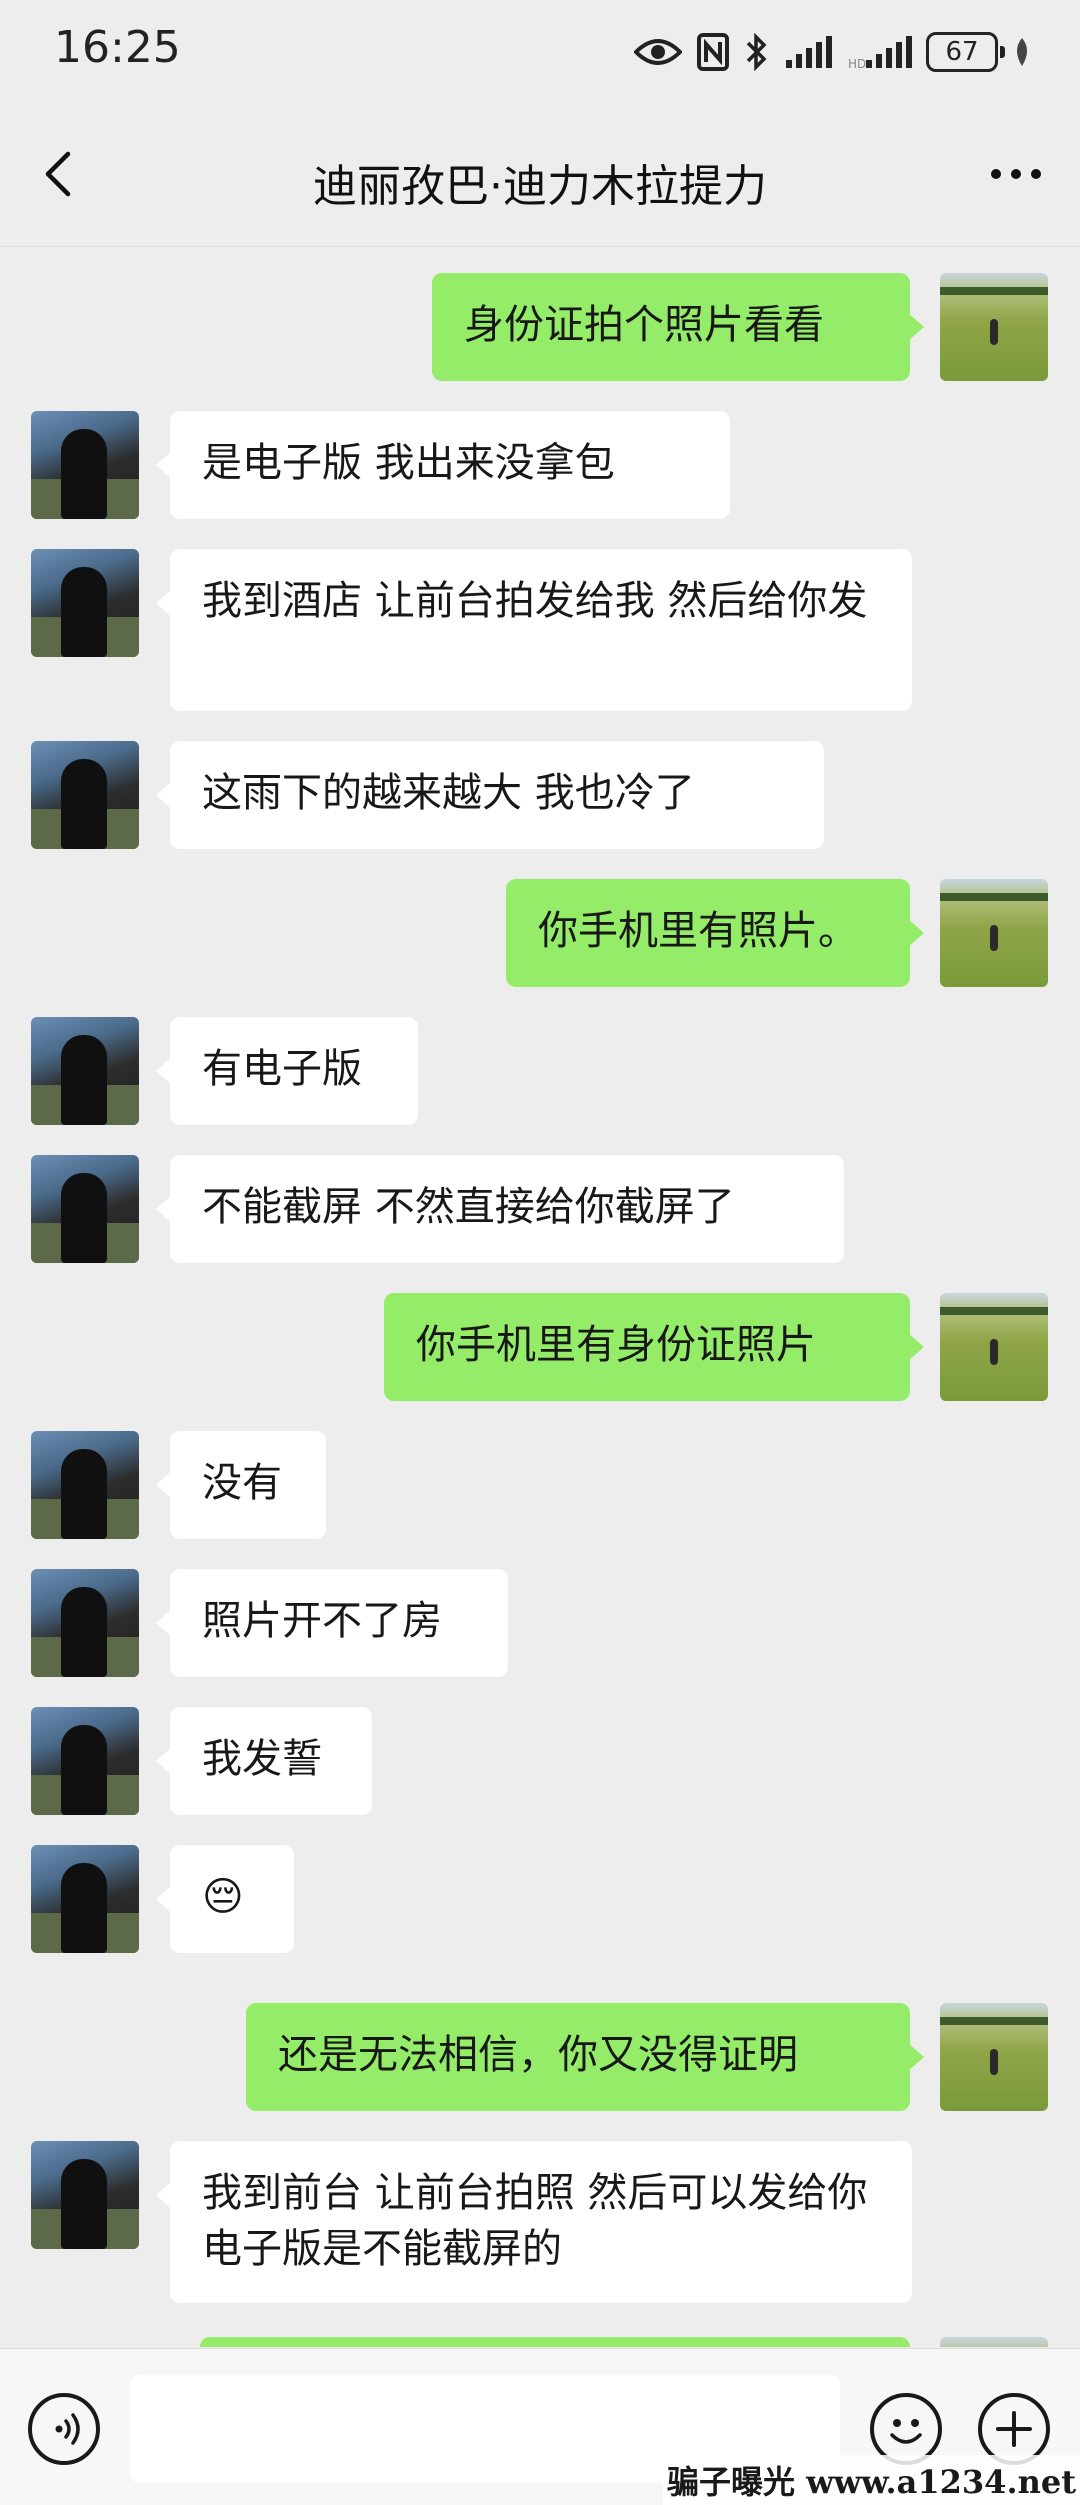 This screenshot has width=1080, height=2505. Describe the element at coordinates (287, 1071) in the screenshot. I see `received-message-bubble: 有电子版` at that location.